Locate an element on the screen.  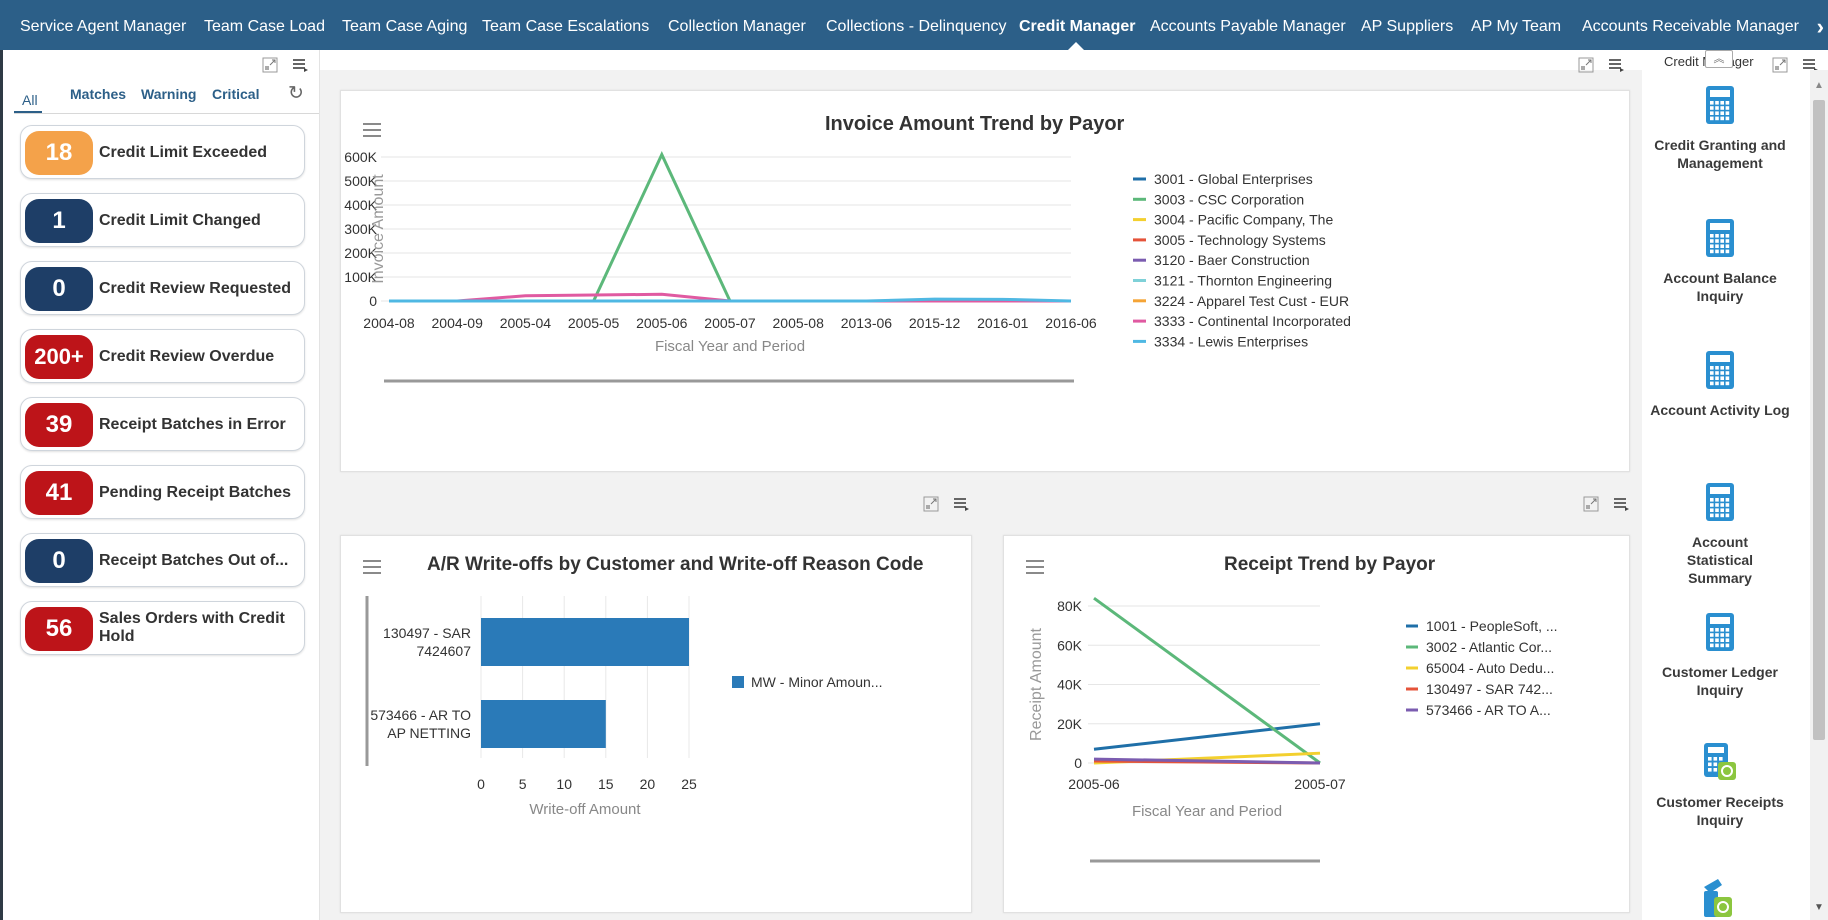
legend-label: 3004 - Pacific Company, The is located at coordinates (1243, 220).